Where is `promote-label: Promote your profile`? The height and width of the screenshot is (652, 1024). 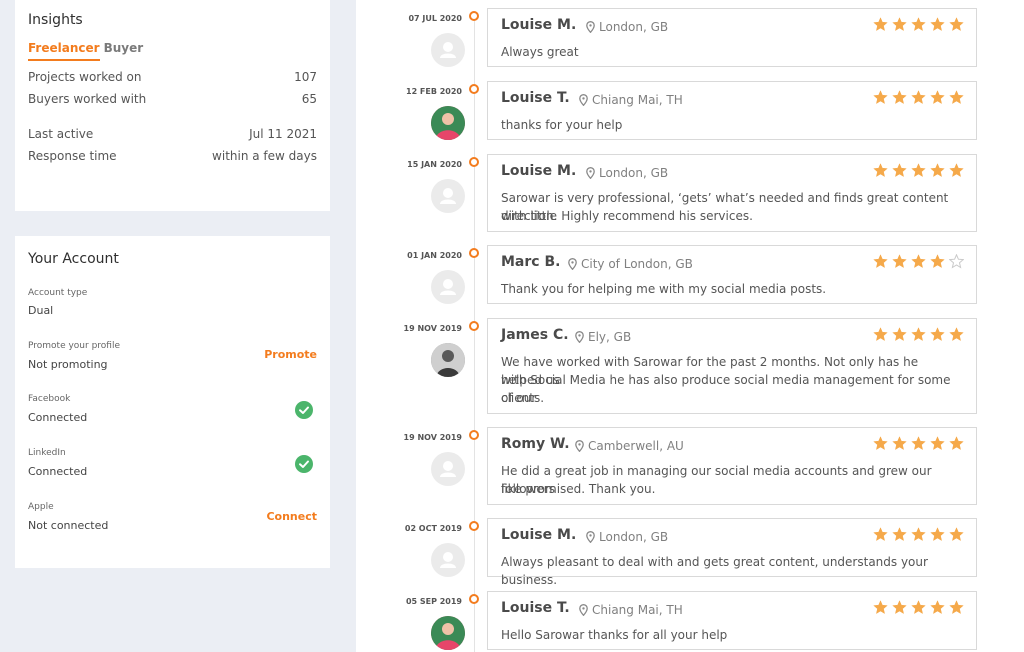
promote-label: Promote your profile is located at coordinates (74, 346).